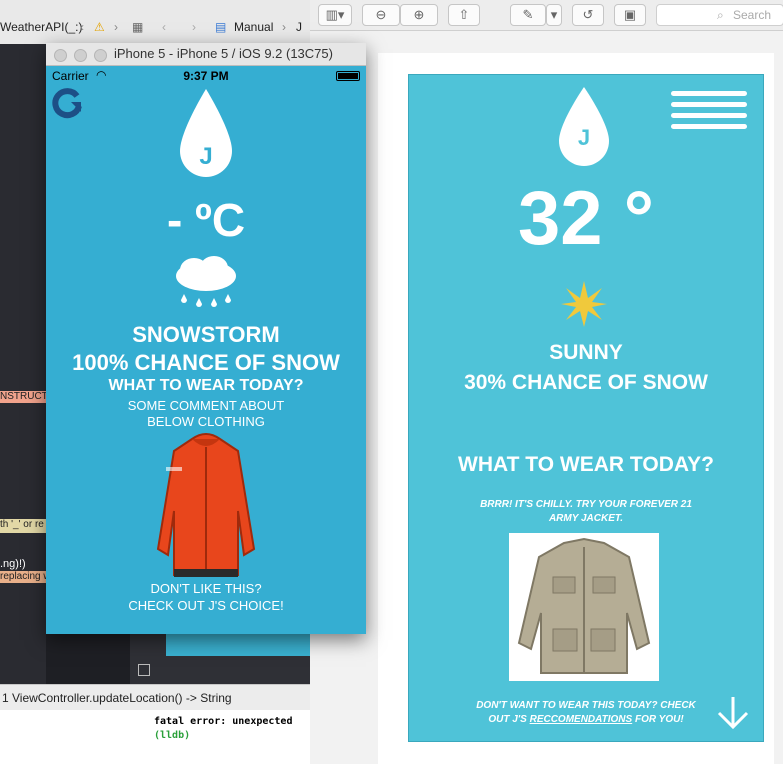 The width and height of the screenshot is (783, 764). What do you see at coordinates (253, 27) in the screenshot?
I see `breadcrumb-manual: Manual` at bounding box center [253, 27].